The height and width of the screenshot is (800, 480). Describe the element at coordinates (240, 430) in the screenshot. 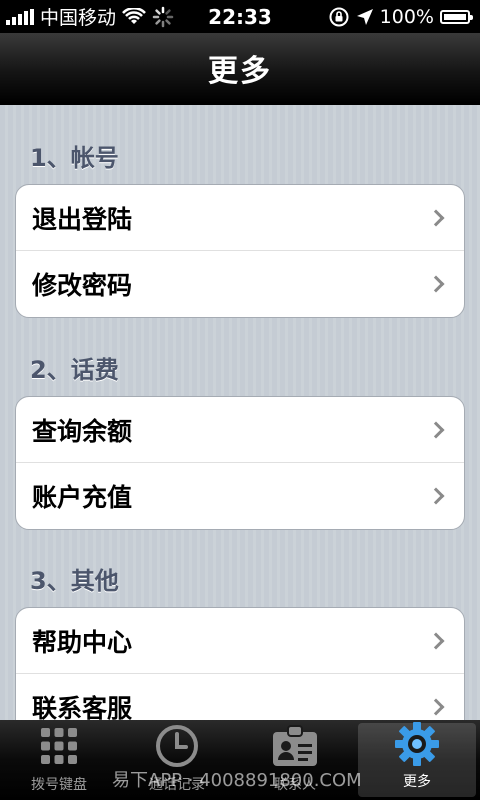

I see `check-balance-row: 查询余额` at that location.